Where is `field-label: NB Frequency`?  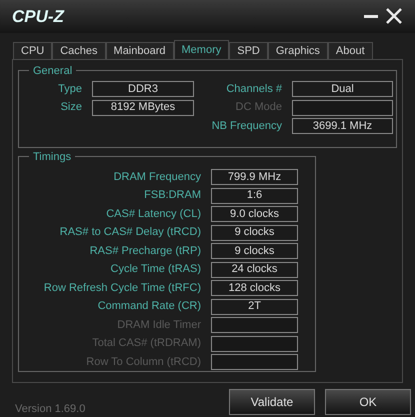
field-label: NB Frequency is located at coordinates (246, 126).